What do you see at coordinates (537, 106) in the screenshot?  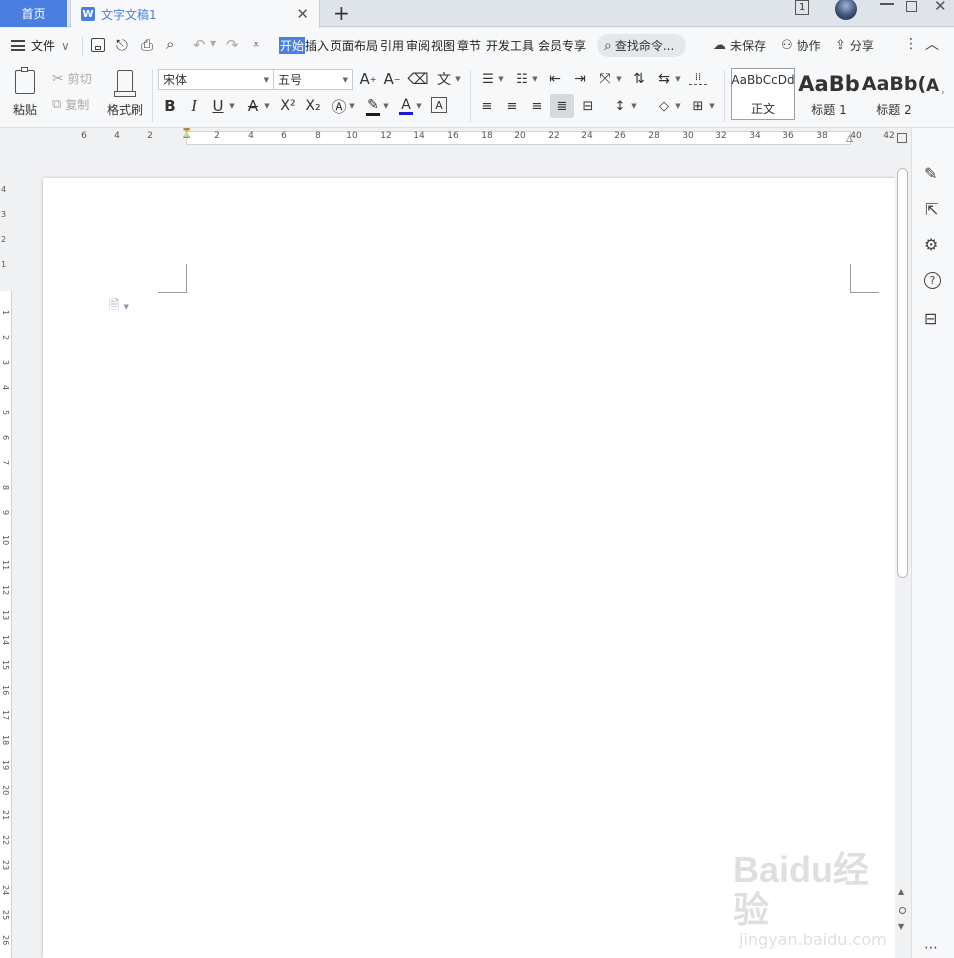 I see `align-right-icon: ≡` at bounding box center [537, 106].